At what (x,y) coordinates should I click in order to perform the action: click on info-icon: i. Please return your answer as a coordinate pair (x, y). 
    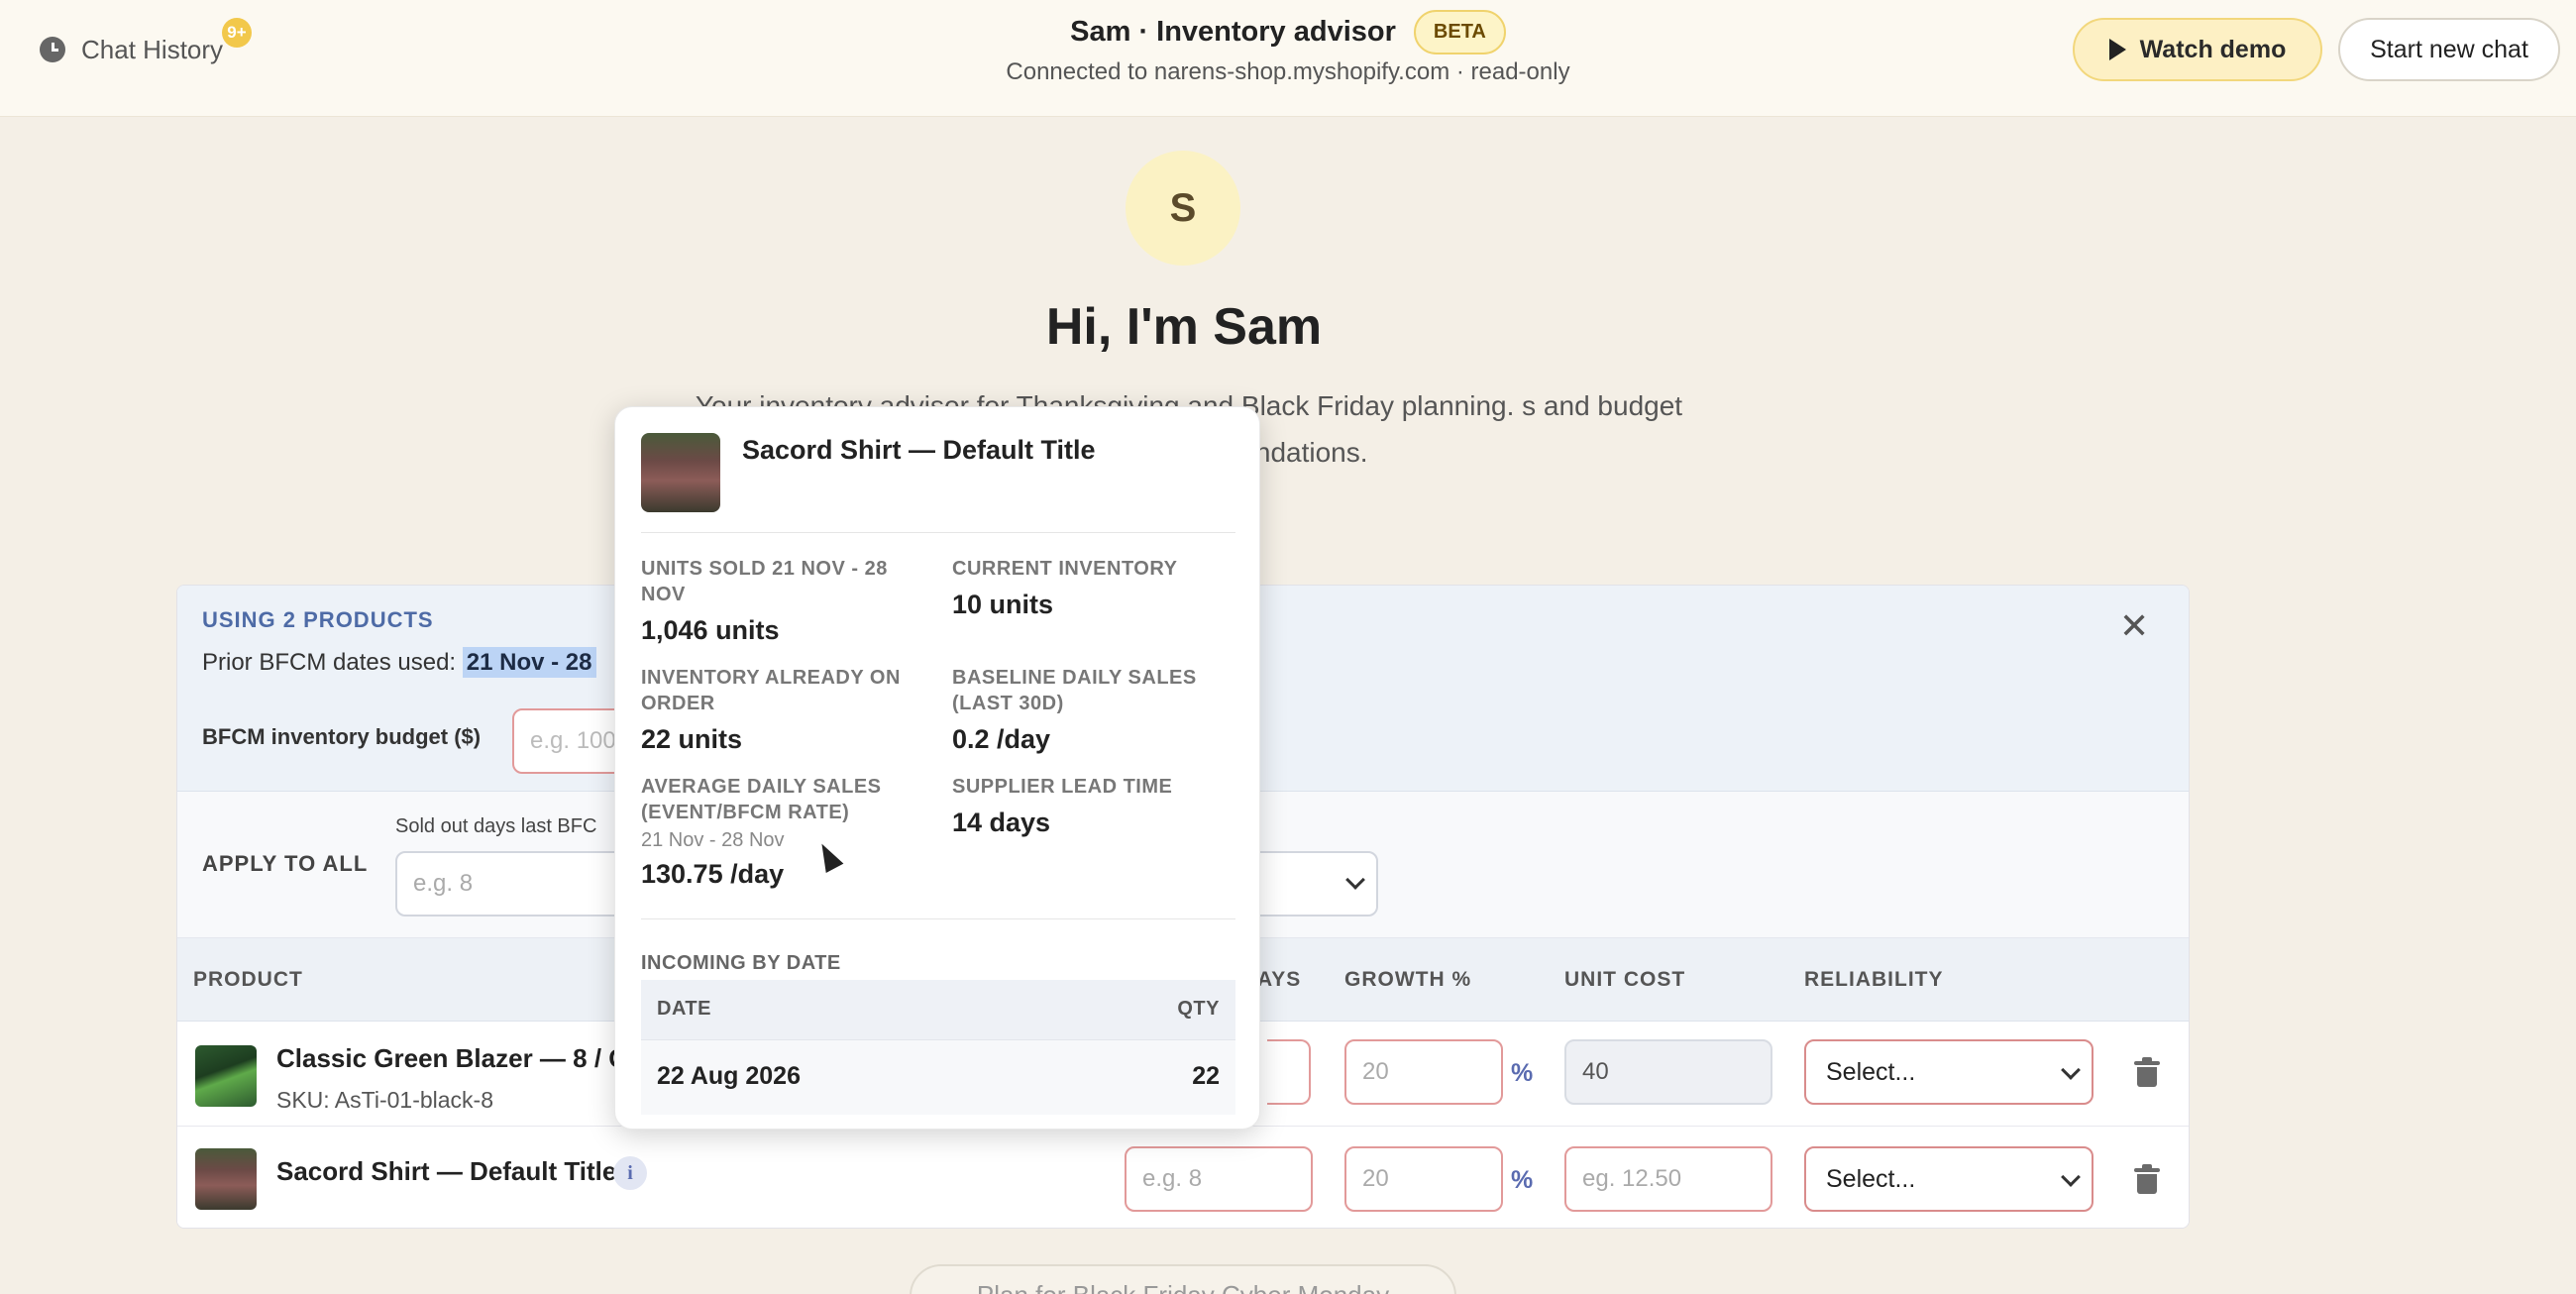
    Looking at the image, I should click on (630, 1173).